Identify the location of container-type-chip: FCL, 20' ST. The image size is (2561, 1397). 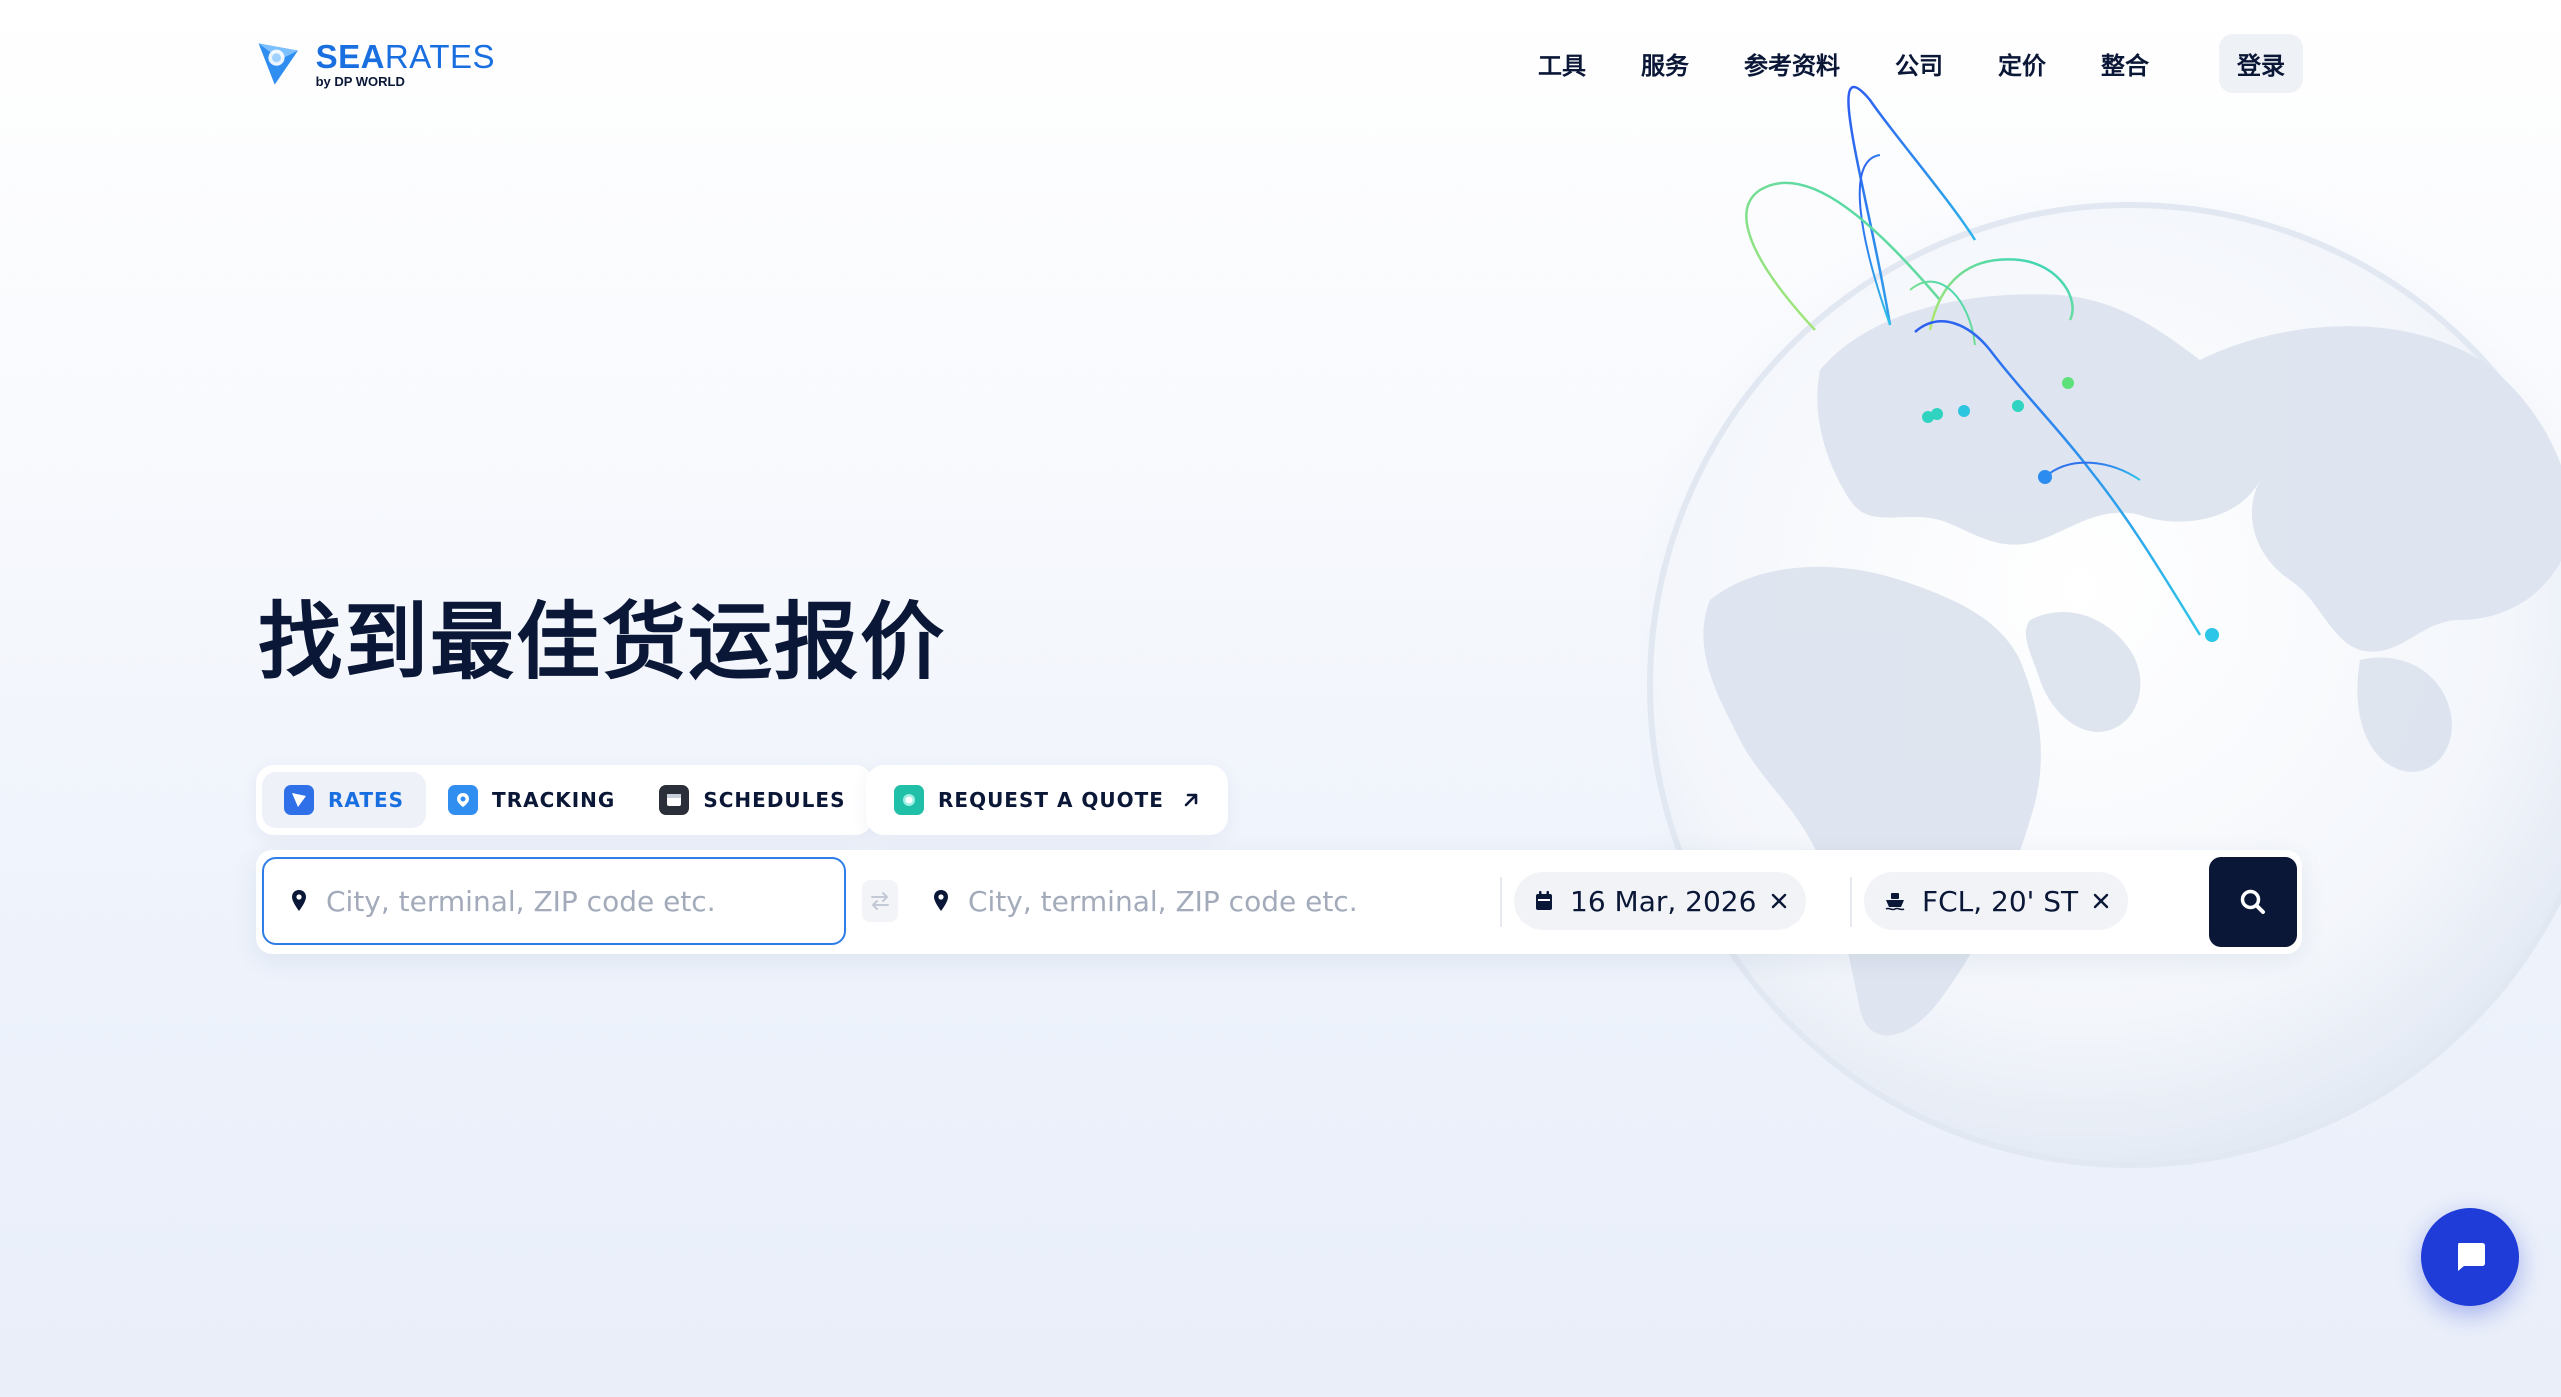
(1996, 901).